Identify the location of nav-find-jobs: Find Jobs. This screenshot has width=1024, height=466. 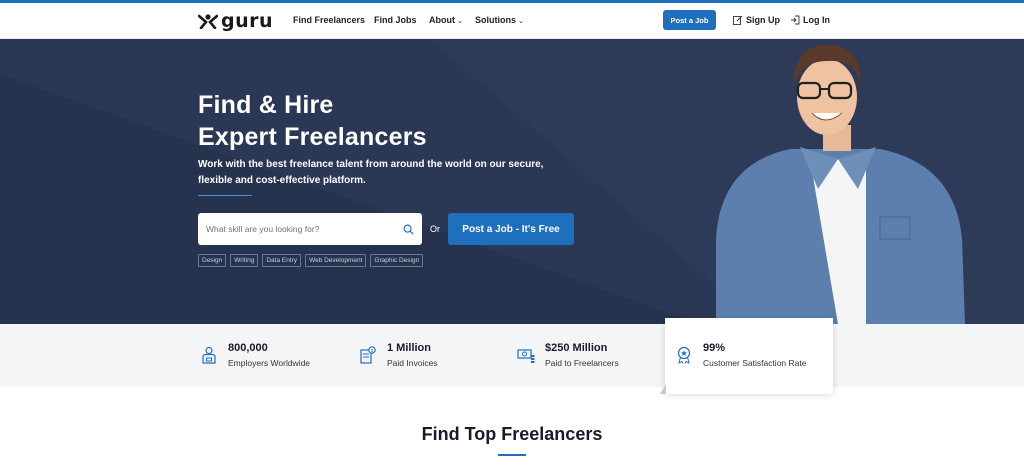
(395, 20).